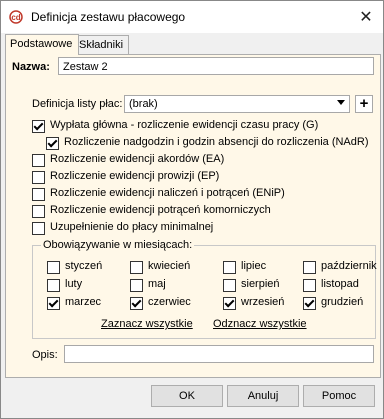 This screenshot has height=419, width=384. I want to click on month-label: czerwiec, so click(169, 302).